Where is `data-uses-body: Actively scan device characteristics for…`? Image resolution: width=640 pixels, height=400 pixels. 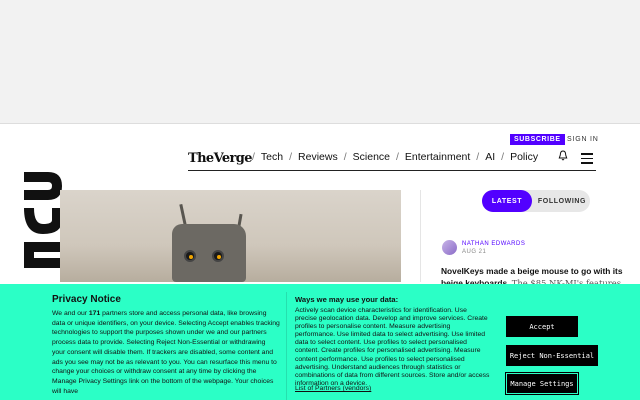 data-uses-body: Actively scan device characteristics for… is located at coordinates (392, 347).